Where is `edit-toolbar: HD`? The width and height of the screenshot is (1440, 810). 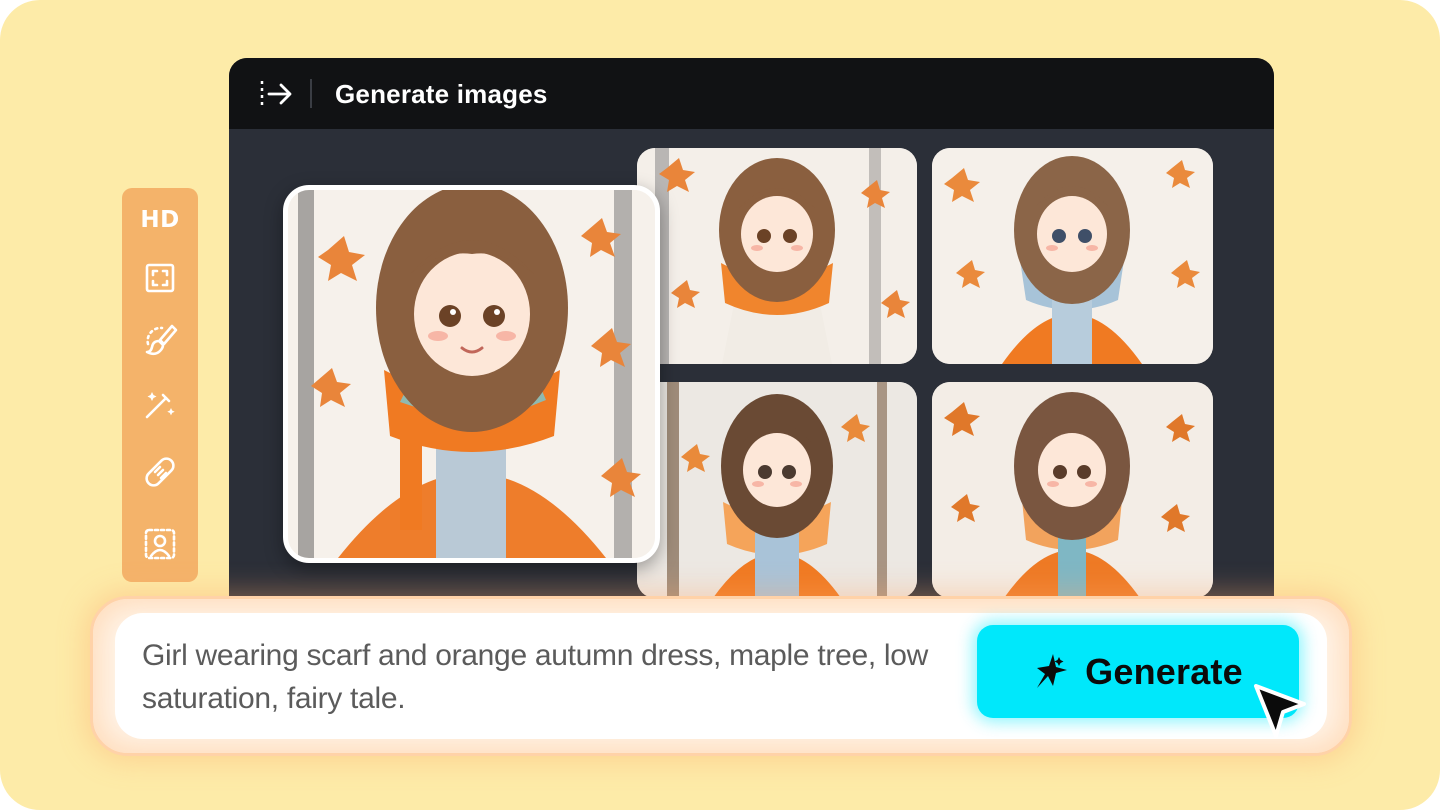 edit-toolbar: HD is located at coordinates (160, 385).